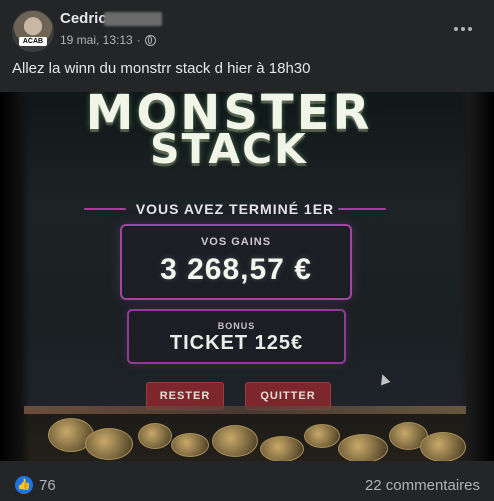 This screenshot has height=501, width=494. Describe the element at coordinates (236, 269) in the screenshot. I see `gains-value: 3 268,57 €` at that location.